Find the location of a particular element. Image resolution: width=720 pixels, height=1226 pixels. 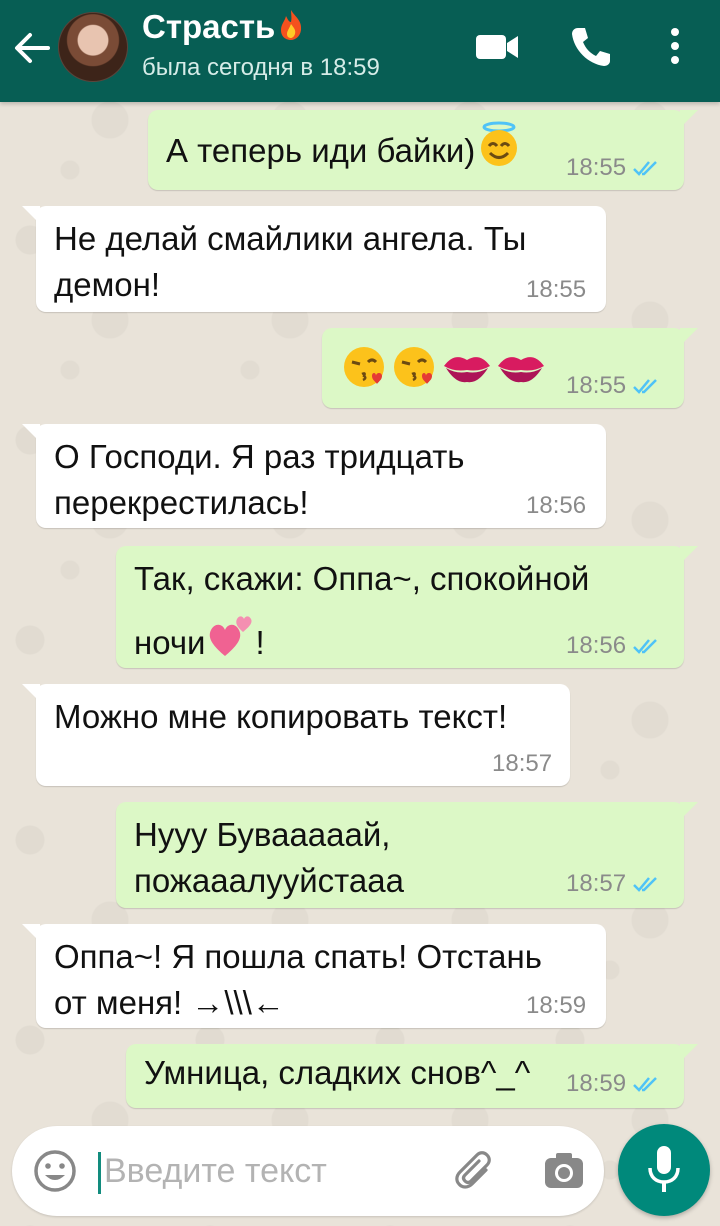

message-line: демон! is located at coordinates (107, 284).